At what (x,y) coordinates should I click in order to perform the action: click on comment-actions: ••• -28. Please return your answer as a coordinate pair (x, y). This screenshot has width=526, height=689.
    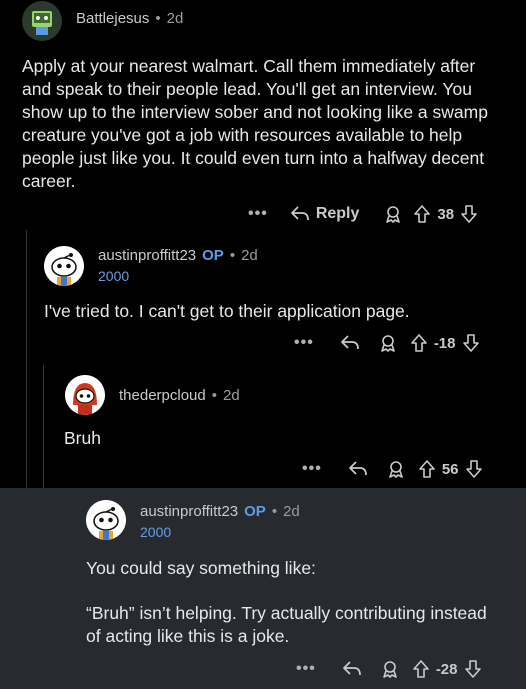
    Looking at the image, I should click on (389, 669).